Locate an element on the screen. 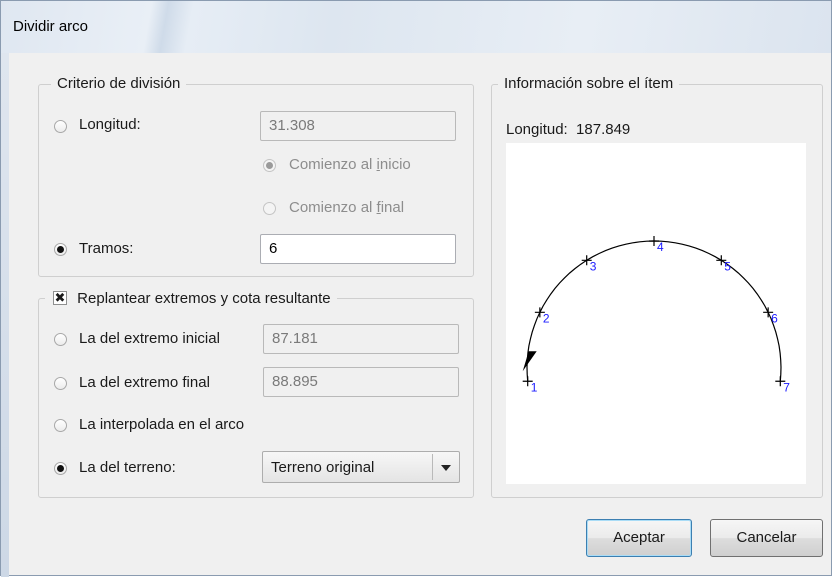 The height and width of the screenshot is (577, 832). longitud-field: 31.308 is located at coordinates (358, 126).